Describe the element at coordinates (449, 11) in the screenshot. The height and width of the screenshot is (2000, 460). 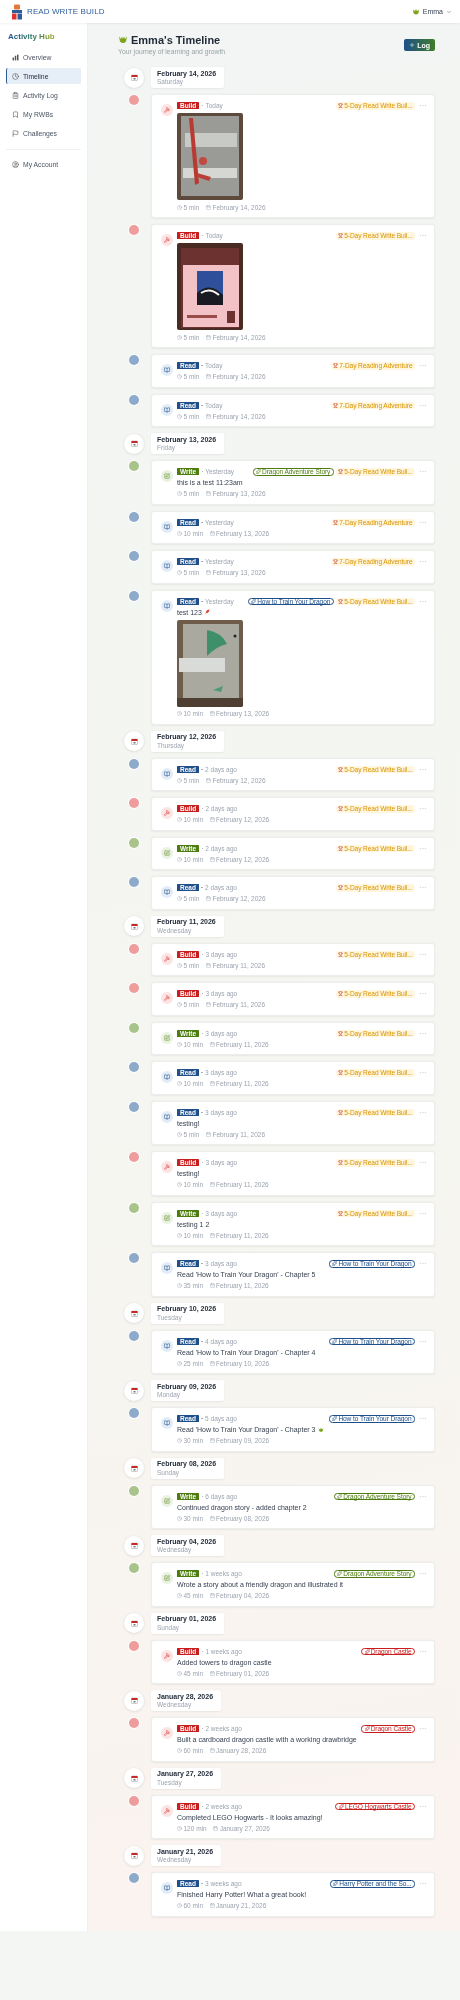
I see `chevron-icon` at that location.